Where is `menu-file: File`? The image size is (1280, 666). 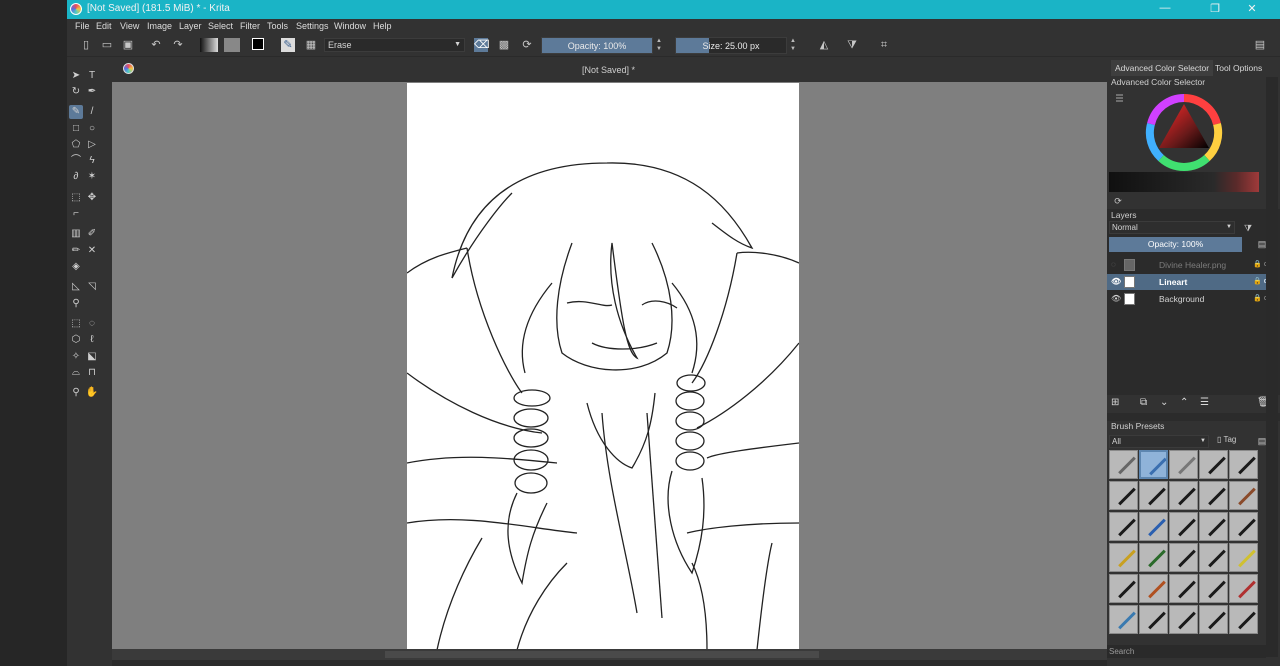
menu-file: File is located at coordinates (82, 26).